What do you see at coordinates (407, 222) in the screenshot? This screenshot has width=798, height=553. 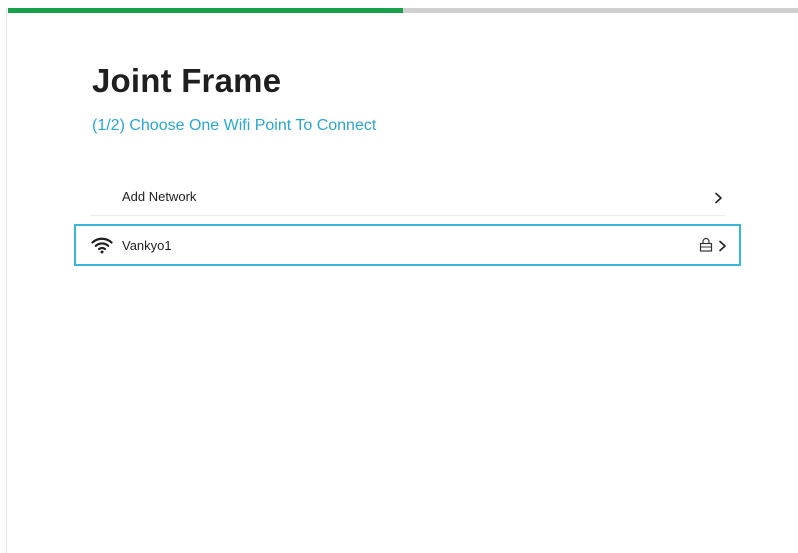 I see `network-list: Add Network Vankyo1` at bounding box center [407, 222].